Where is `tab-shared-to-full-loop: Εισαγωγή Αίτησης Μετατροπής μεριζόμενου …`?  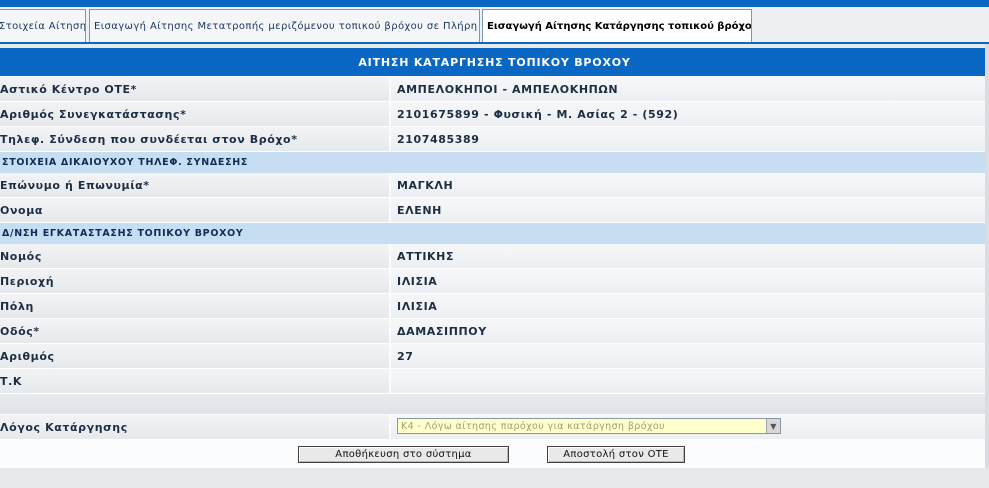 tab-shared-to-full-loop: Εισαγωγή Αίτησης Μετατροπής μεριζόμενου … is located at coordinates (284, 25).